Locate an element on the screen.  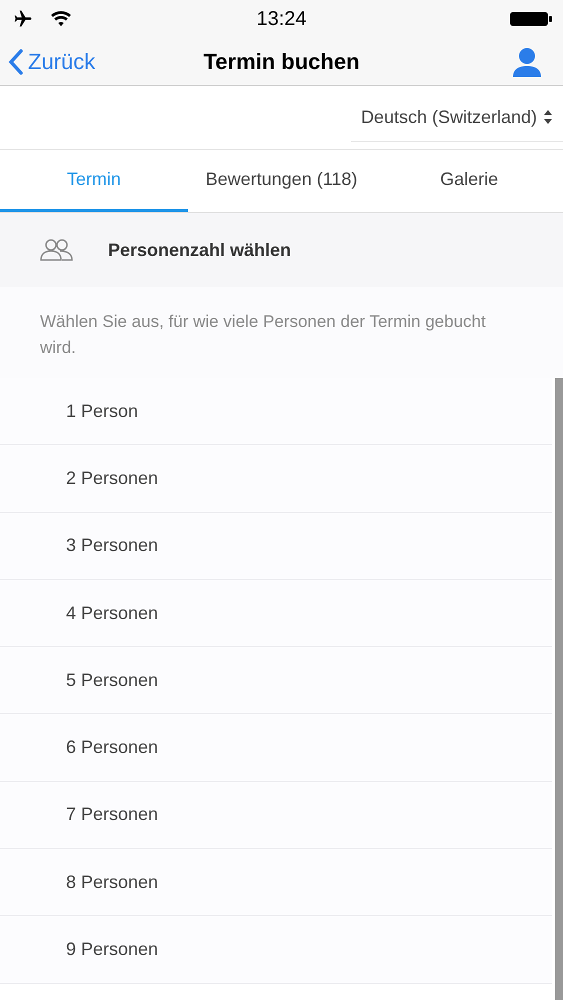
nav-title: Termin buchen is located at coordinates (281, 62).